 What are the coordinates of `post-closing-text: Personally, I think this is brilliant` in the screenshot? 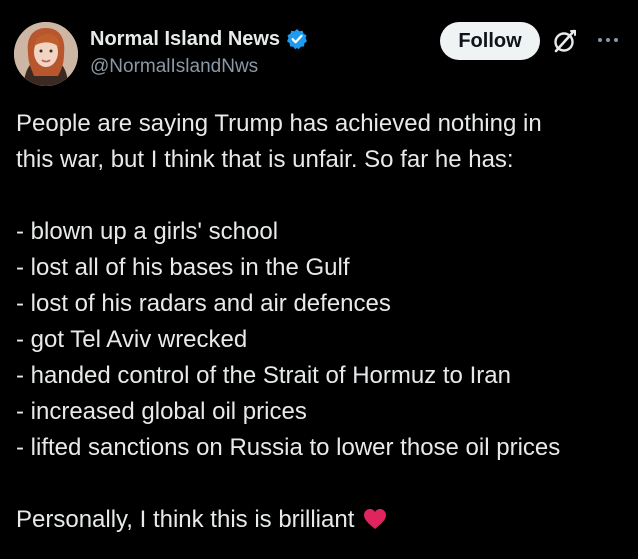 It's located at (185, 519).